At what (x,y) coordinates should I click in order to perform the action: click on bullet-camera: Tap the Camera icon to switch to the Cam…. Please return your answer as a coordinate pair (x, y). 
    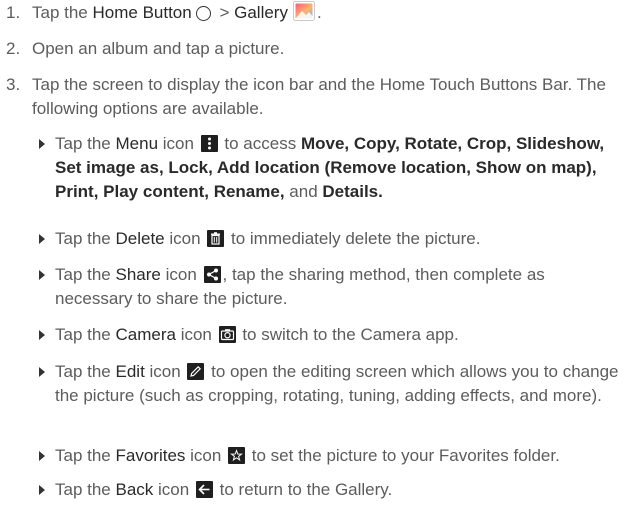
    Looking at the image, I should click on (331, 335).